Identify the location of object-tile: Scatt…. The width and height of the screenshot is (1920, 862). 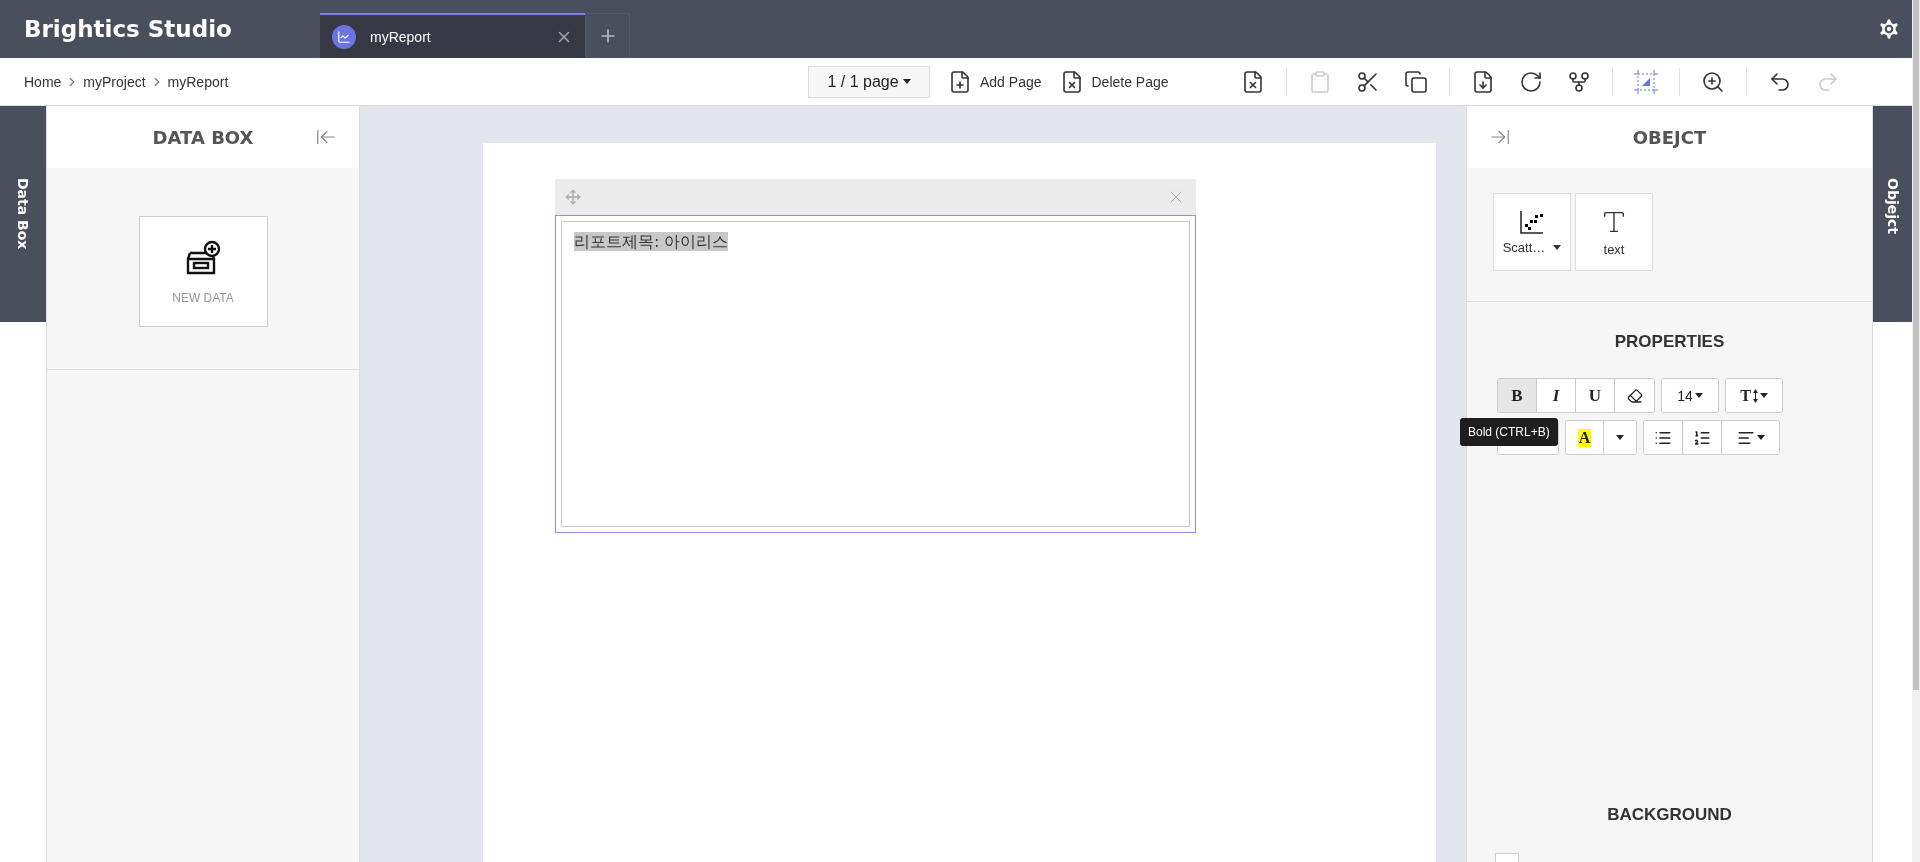
(1532, 232).